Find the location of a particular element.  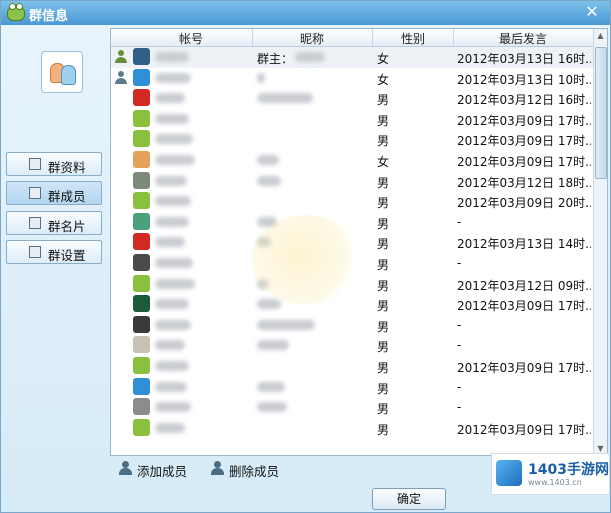

ok-button: 确定 is located at coordinates (409, 499).